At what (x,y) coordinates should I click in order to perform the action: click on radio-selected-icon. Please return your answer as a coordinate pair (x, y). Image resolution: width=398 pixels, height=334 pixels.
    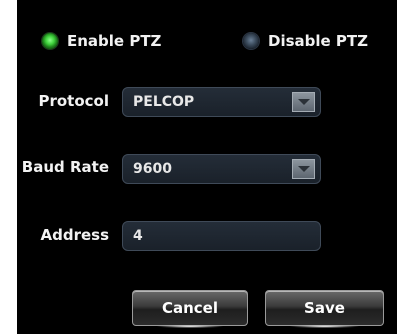
    Looking at the image, I should click on (50, 41).